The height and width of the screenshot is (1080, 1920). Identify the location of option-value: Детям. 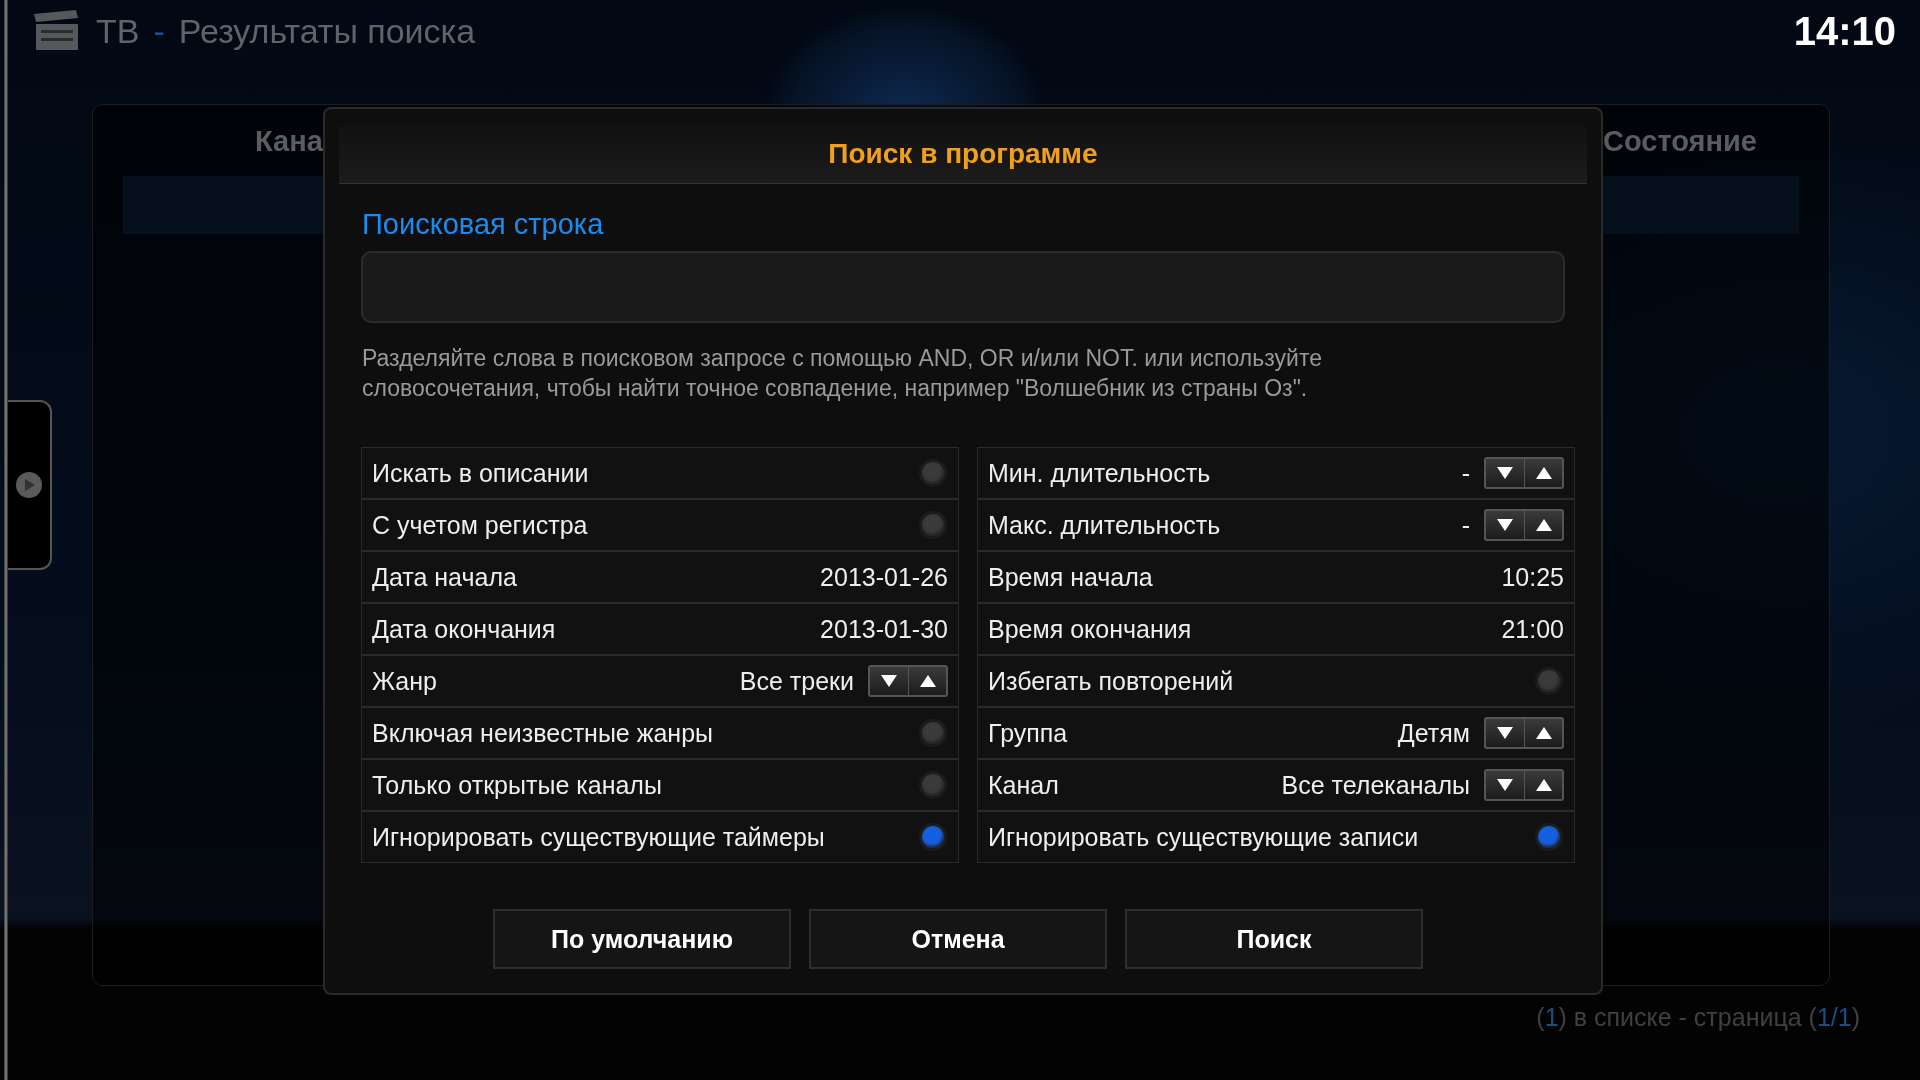
(1433, 733).